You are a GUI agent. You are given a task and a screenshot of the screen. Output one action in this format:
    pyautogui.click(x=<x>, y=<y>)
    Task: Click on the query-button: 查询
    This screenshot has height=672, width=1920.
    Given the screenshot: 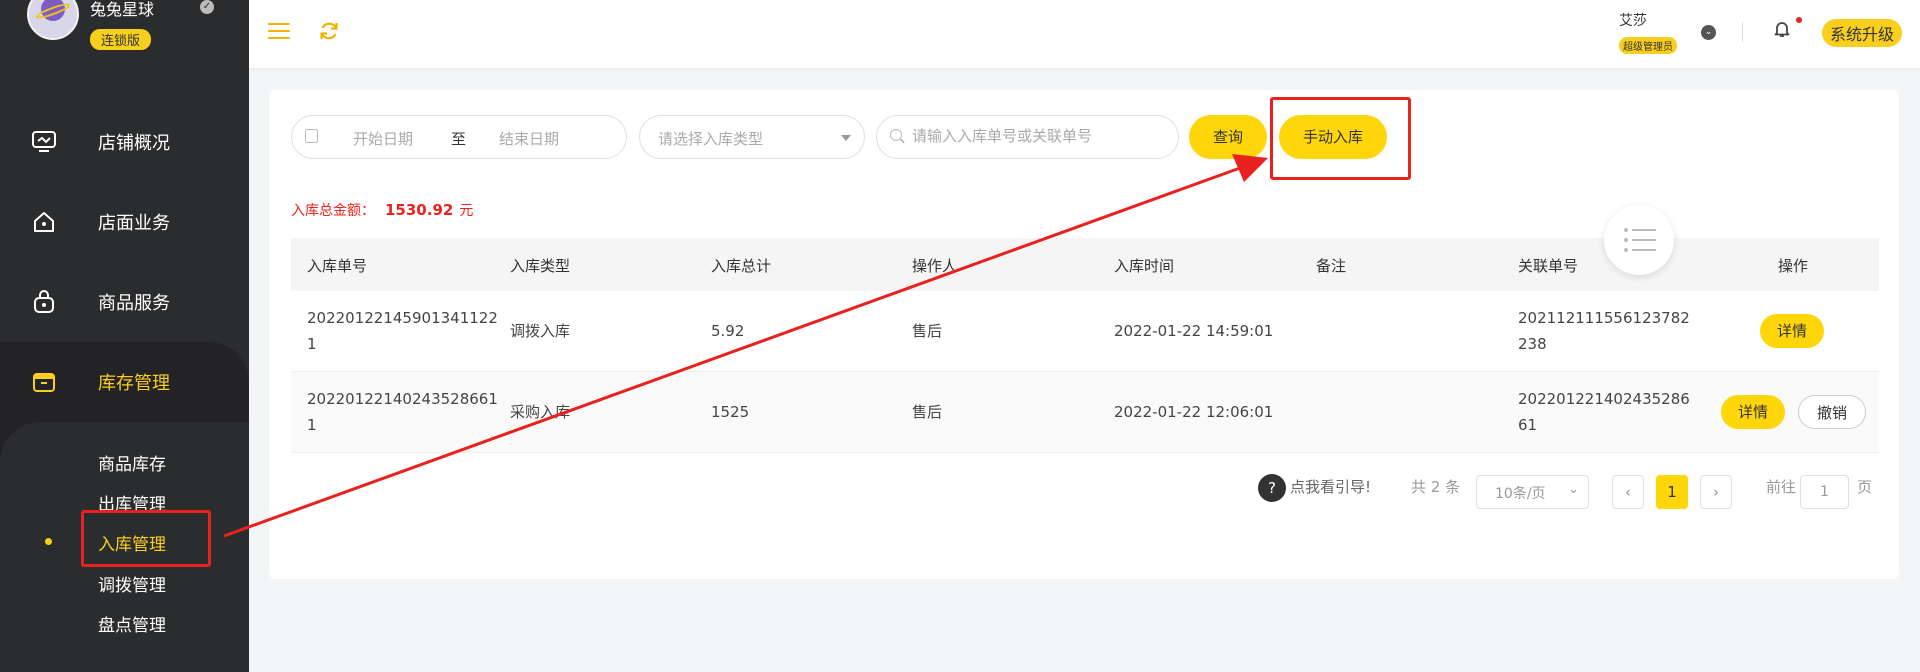 What is the action you would take?
    pyautogui.click(x=1228, y=137)
    